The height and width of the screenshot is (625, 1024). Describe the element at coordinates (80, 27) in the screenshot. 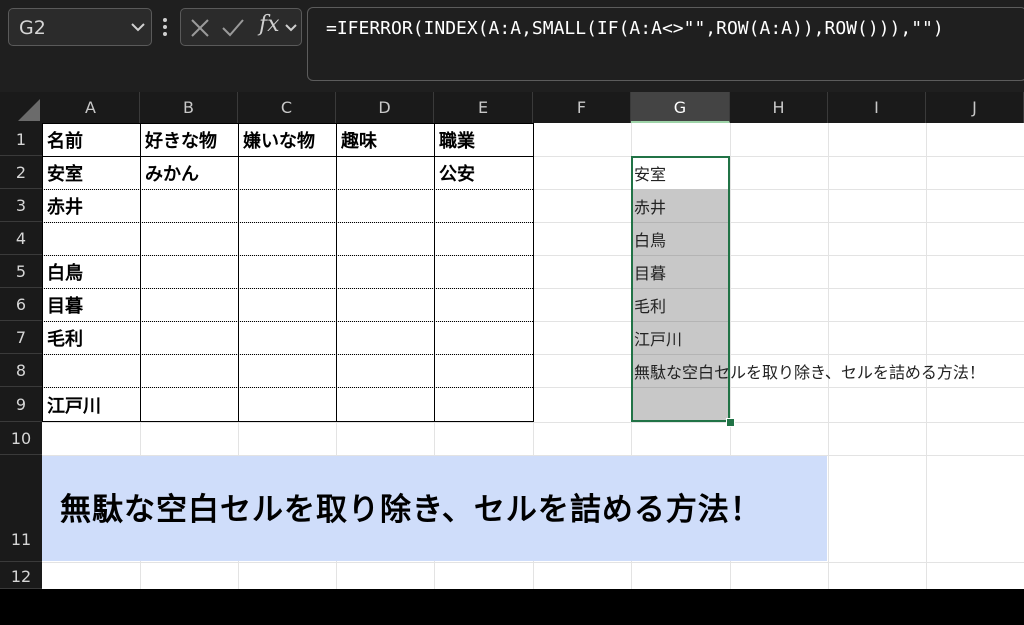

I see `name-box: G2` at that location.